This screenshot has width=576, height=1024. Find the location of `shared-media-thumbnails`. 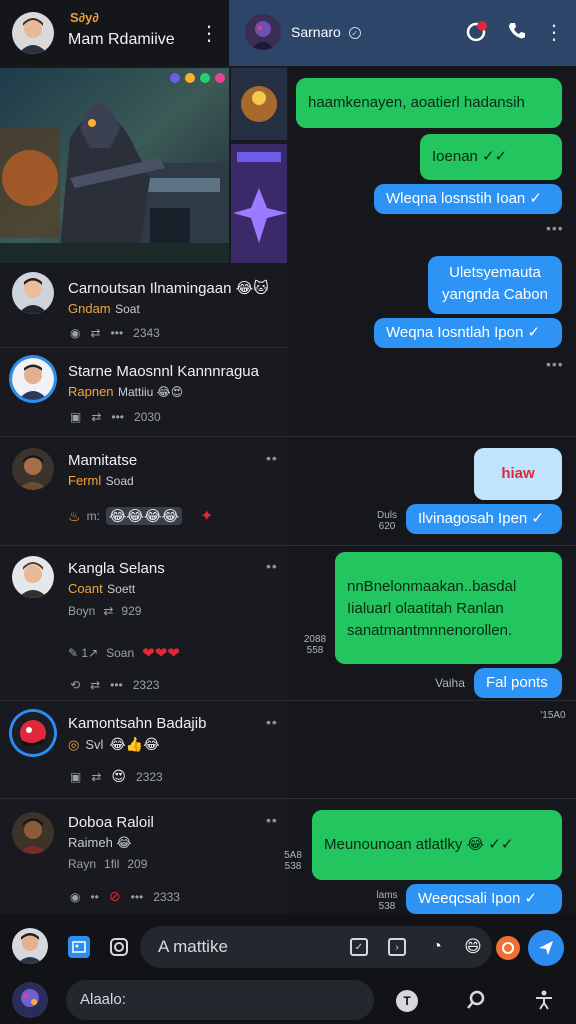

shared-media-thumbnails is located at coordinates (259, 165).